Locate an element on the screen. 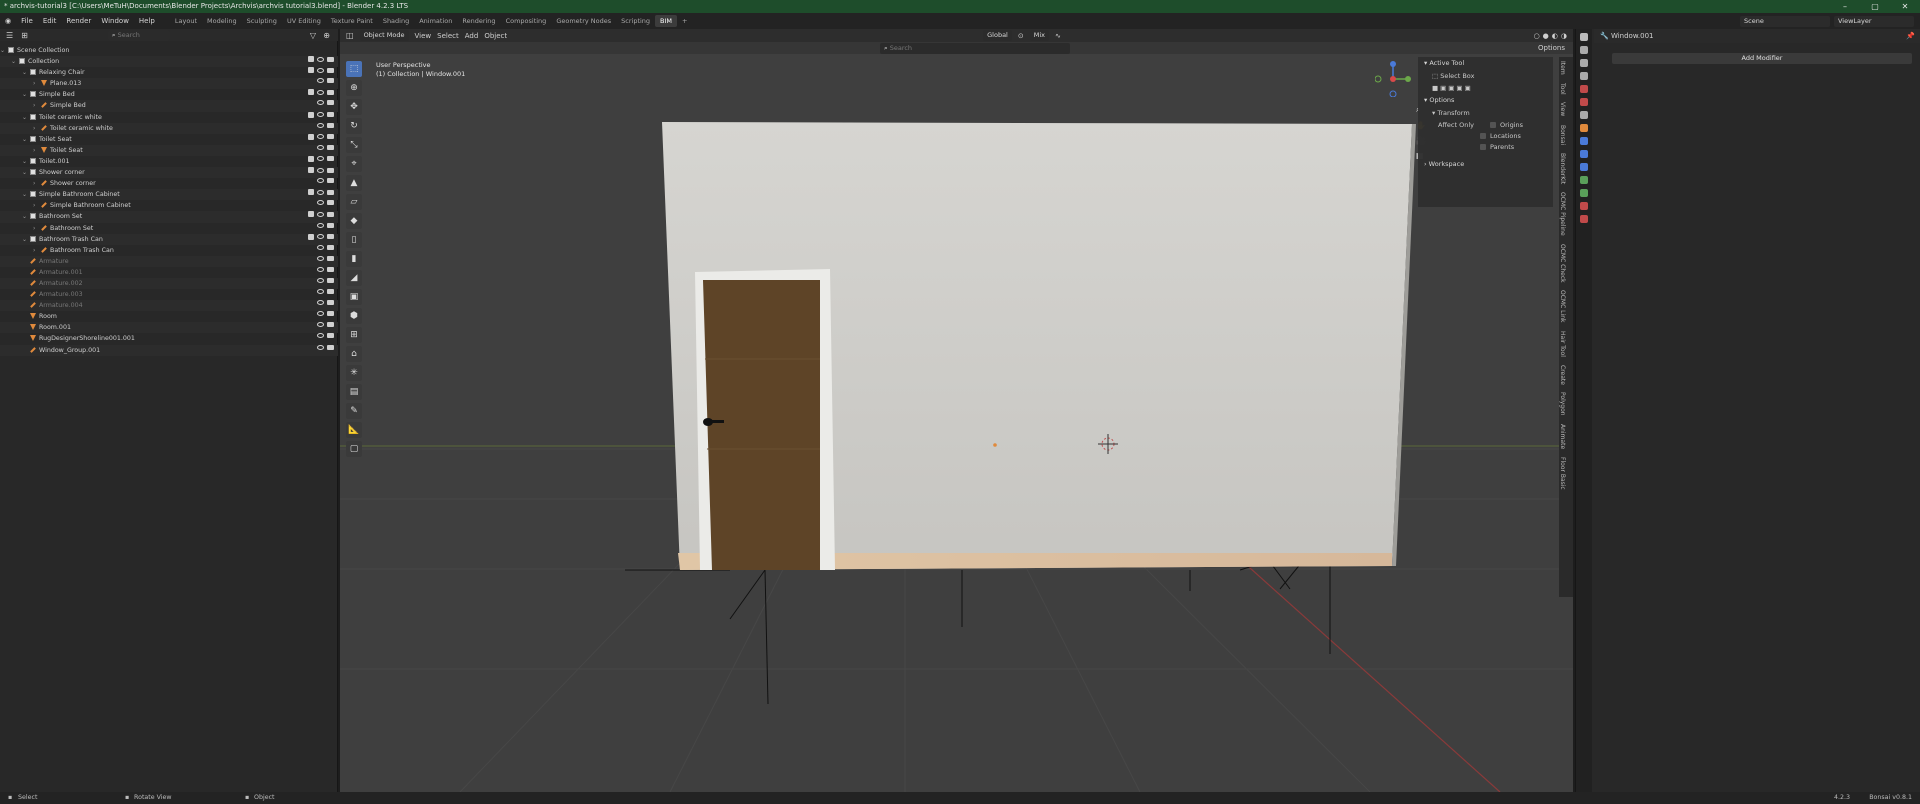 This screenshot has width=1920, height=804. outliner-item: Scene Collection is located at coordinates (38, 50).